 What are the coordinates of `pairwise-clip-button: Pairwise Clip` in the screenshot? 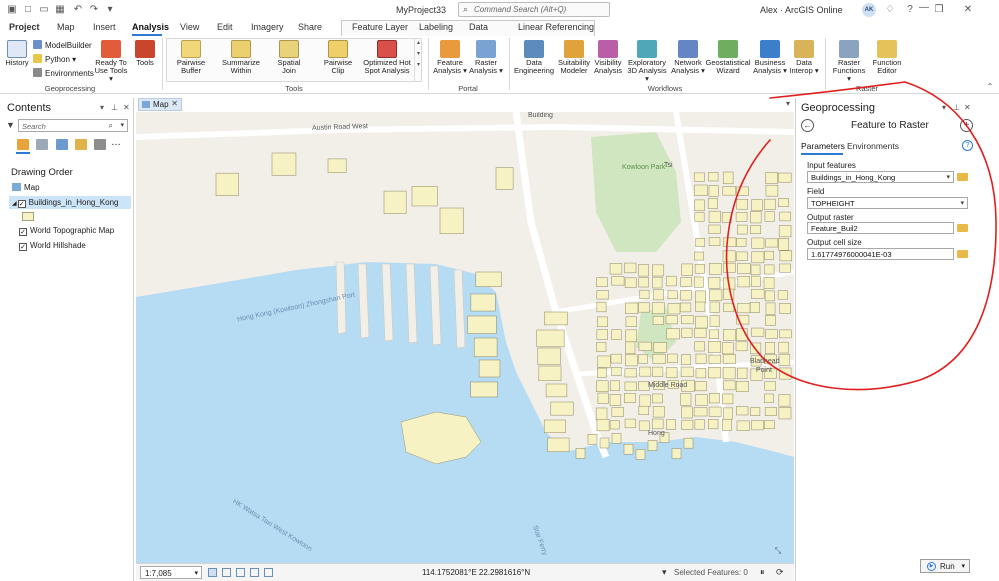 It's located at (338, 57).